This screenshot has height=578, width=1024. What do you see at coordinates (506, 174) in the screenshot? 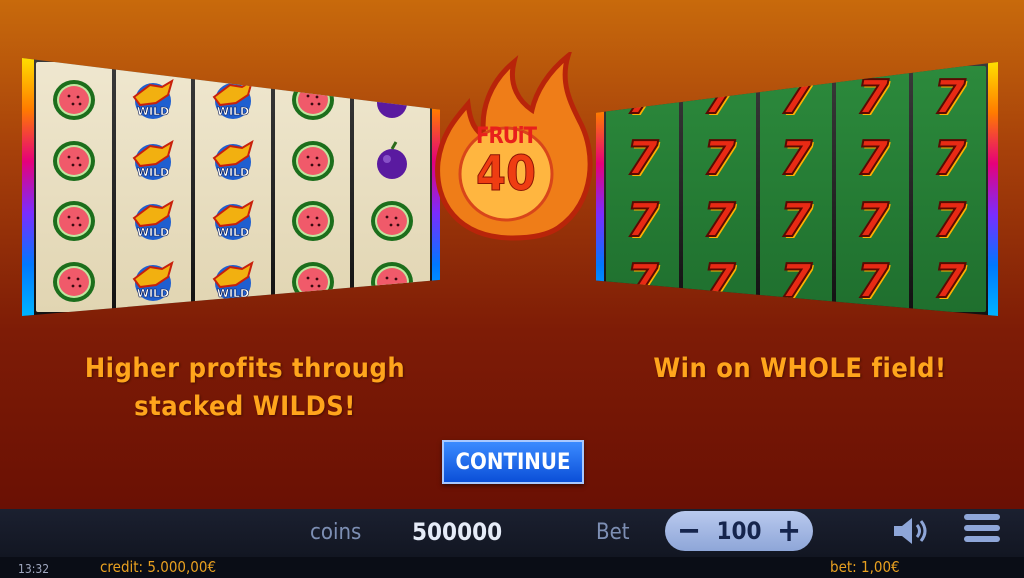
I see `logo-text-40: 40` at bounding box center [506, 174].